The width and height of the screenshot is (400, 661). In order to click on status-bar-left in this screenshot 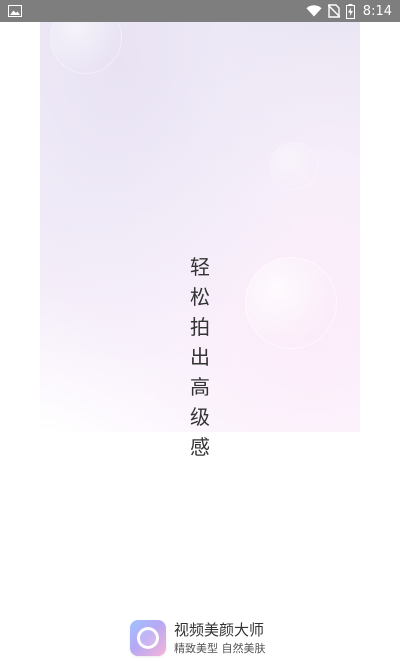, I will do `click(15, 11)`.